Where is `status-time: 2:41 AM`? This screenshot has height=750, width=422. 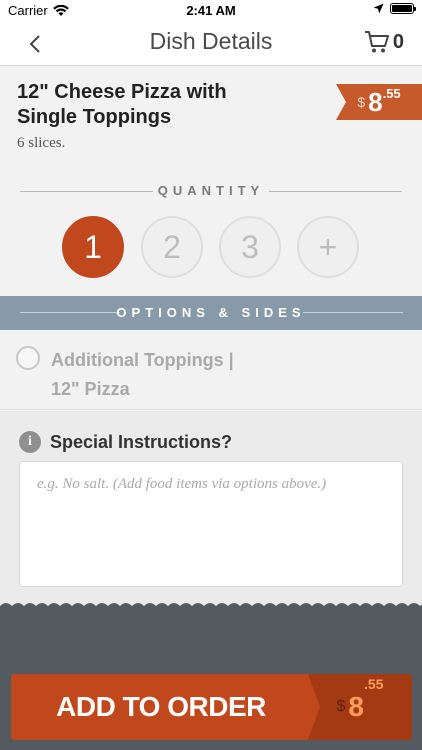 status-time: 2:41 AM is located at coordinates (211, 10).